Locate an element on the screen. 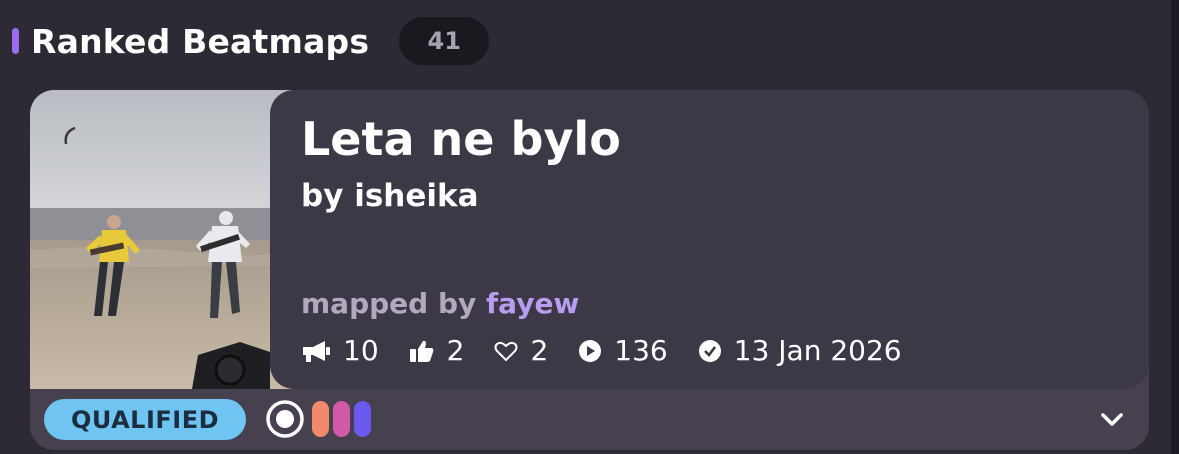  chevron-down-icon is located at coordinates (1112, 419).